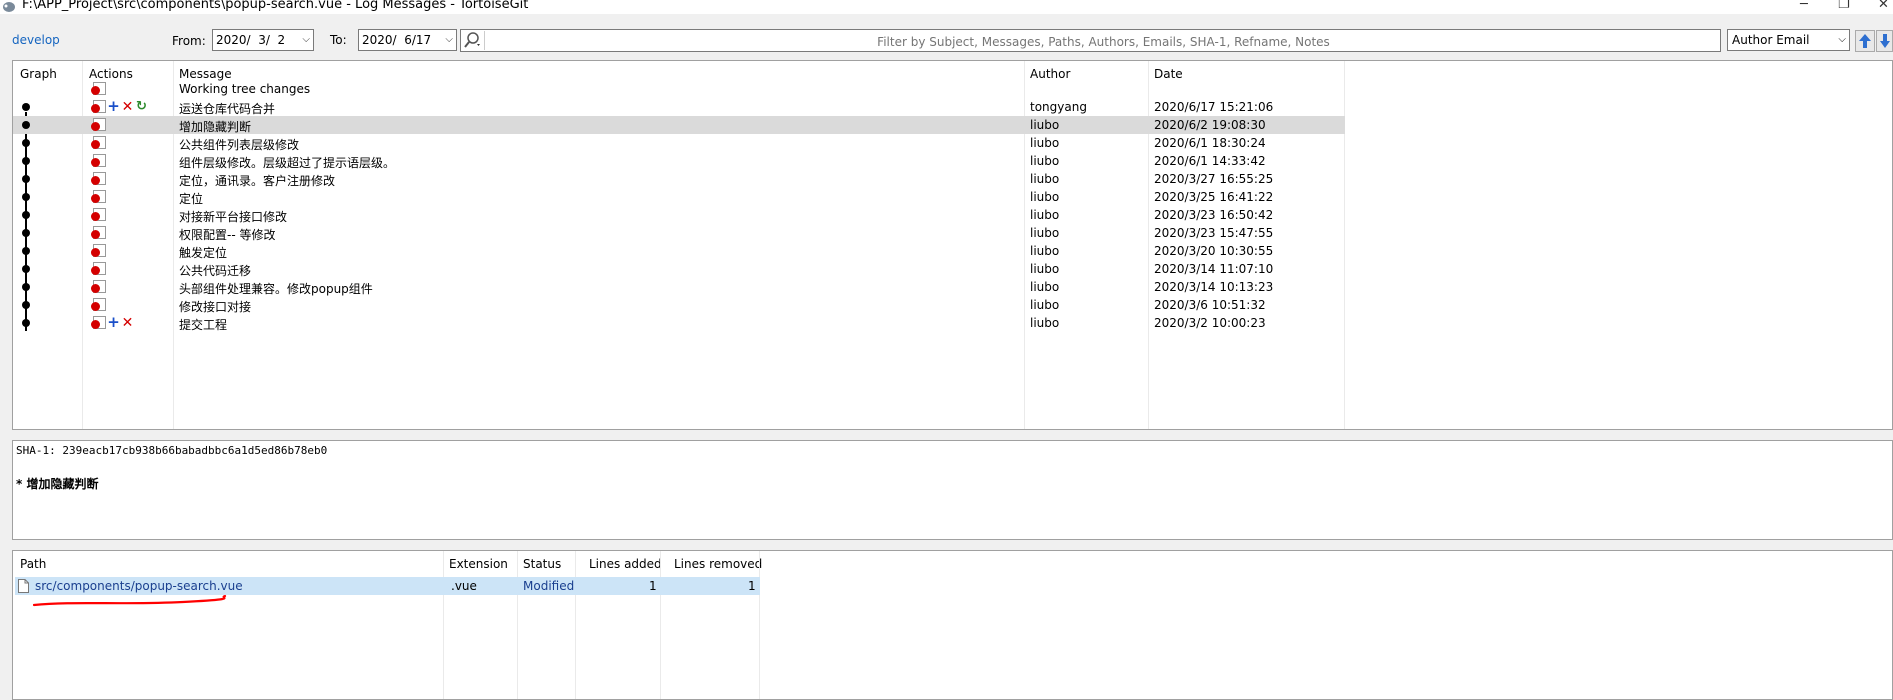 This screenshot has height=700, width=1893. Describe the element at coordinates (625, 564) in the screenshot. I see `column-header-lines-added: Lines added` at that location.